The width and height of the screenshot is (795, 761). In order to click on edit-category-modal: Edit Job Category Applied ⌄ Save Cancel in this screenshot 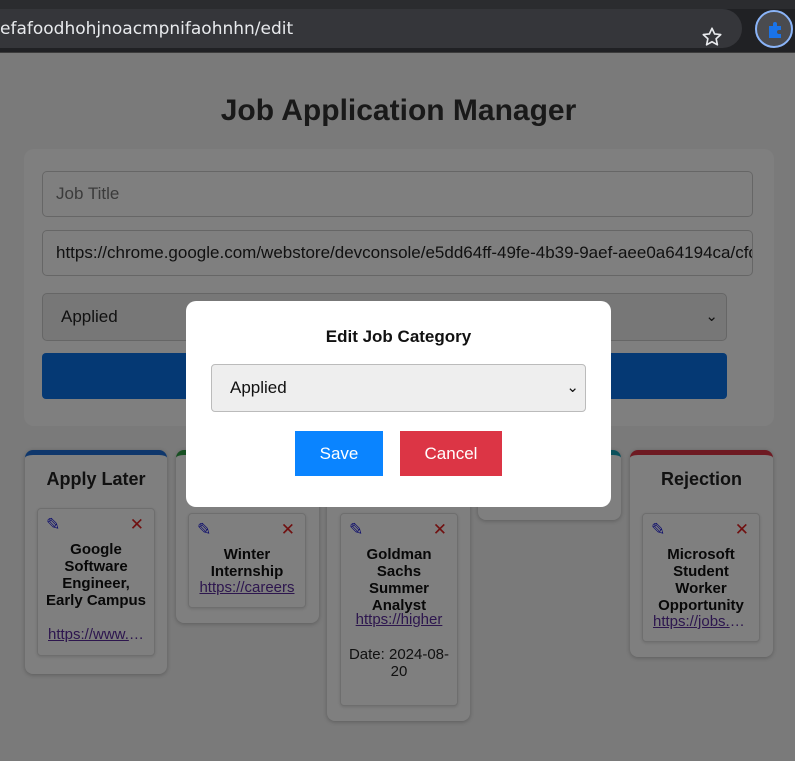, I will do `click(398, 404)`.